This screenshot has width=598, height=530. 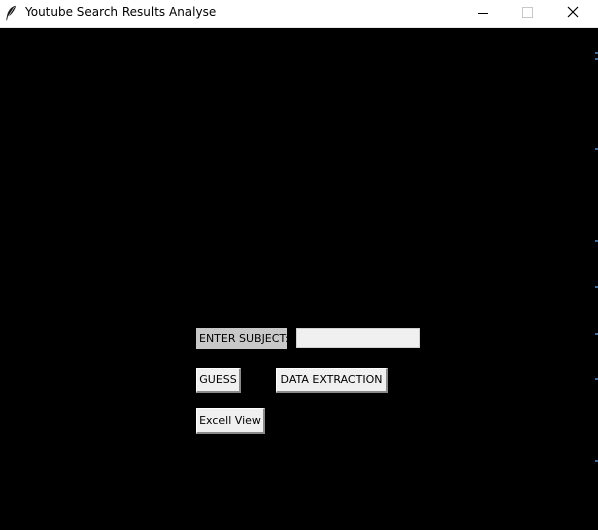 I want to click on close-icon, so click(x=573, y=12).